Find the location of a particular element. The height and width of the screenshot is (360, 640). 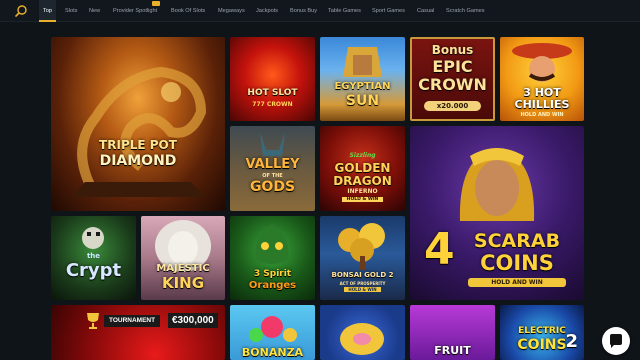

game-title: Sizzling is located at coordinates (362, 155).